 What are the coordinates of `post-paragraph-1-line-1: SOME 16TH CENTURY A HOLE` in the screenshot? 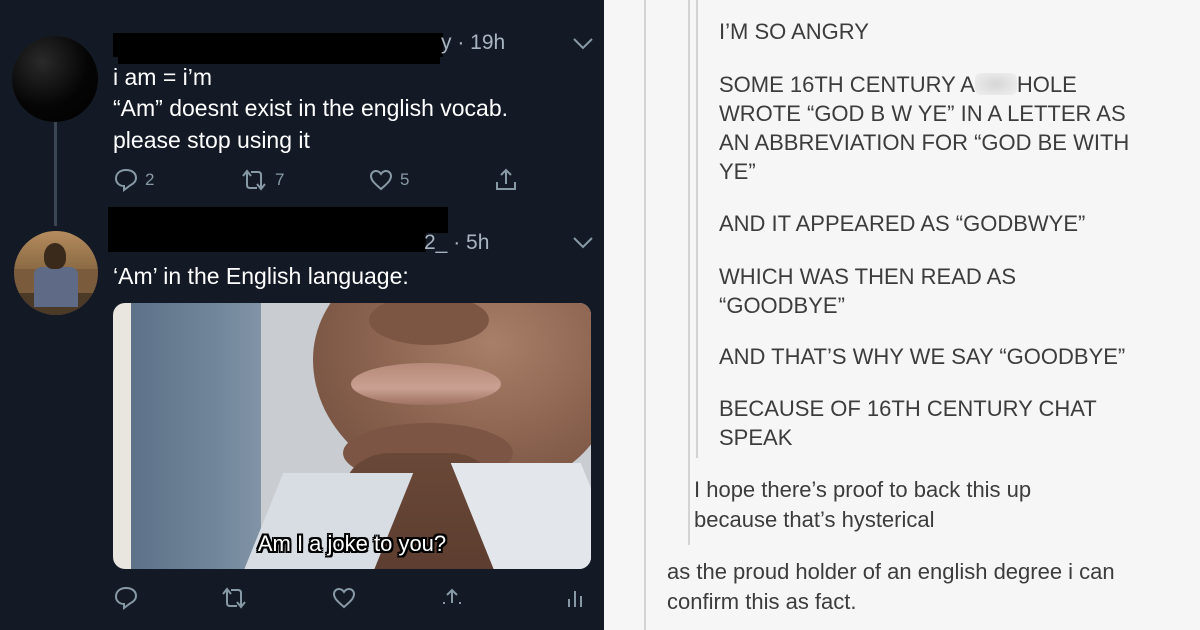 It's located at (898, 84).